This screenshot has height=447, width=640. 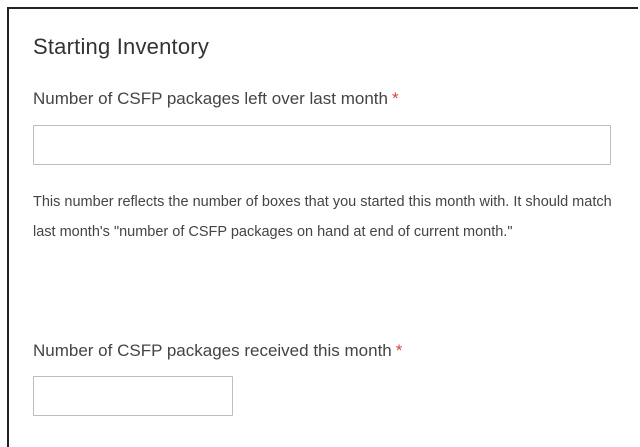 I want to click on section-title: Starting Inventory, so click(x=121, y=46).